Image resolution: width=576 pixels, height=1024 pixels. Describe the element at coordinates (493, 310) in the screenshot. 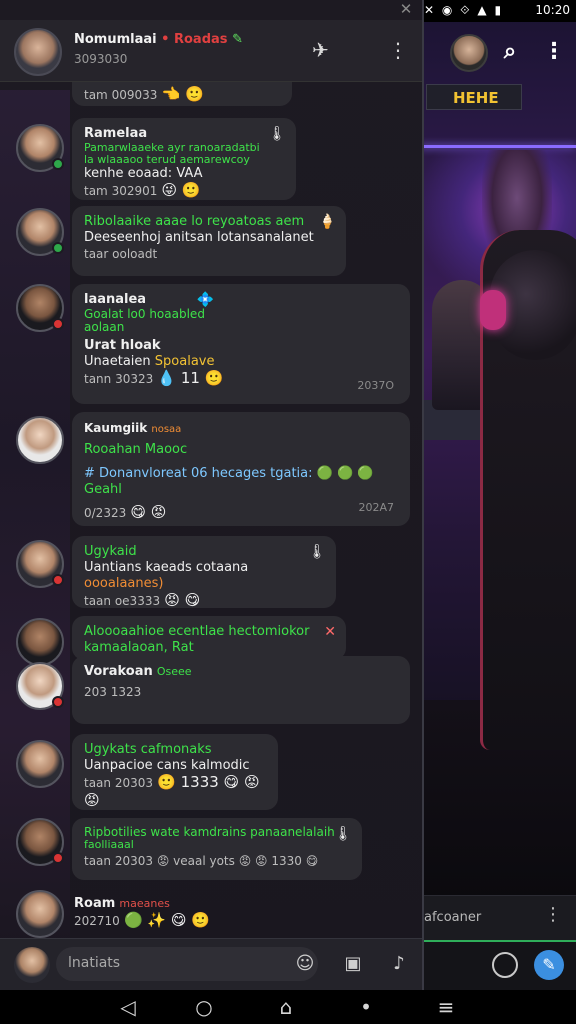

I see `helmet-visor` at that location.